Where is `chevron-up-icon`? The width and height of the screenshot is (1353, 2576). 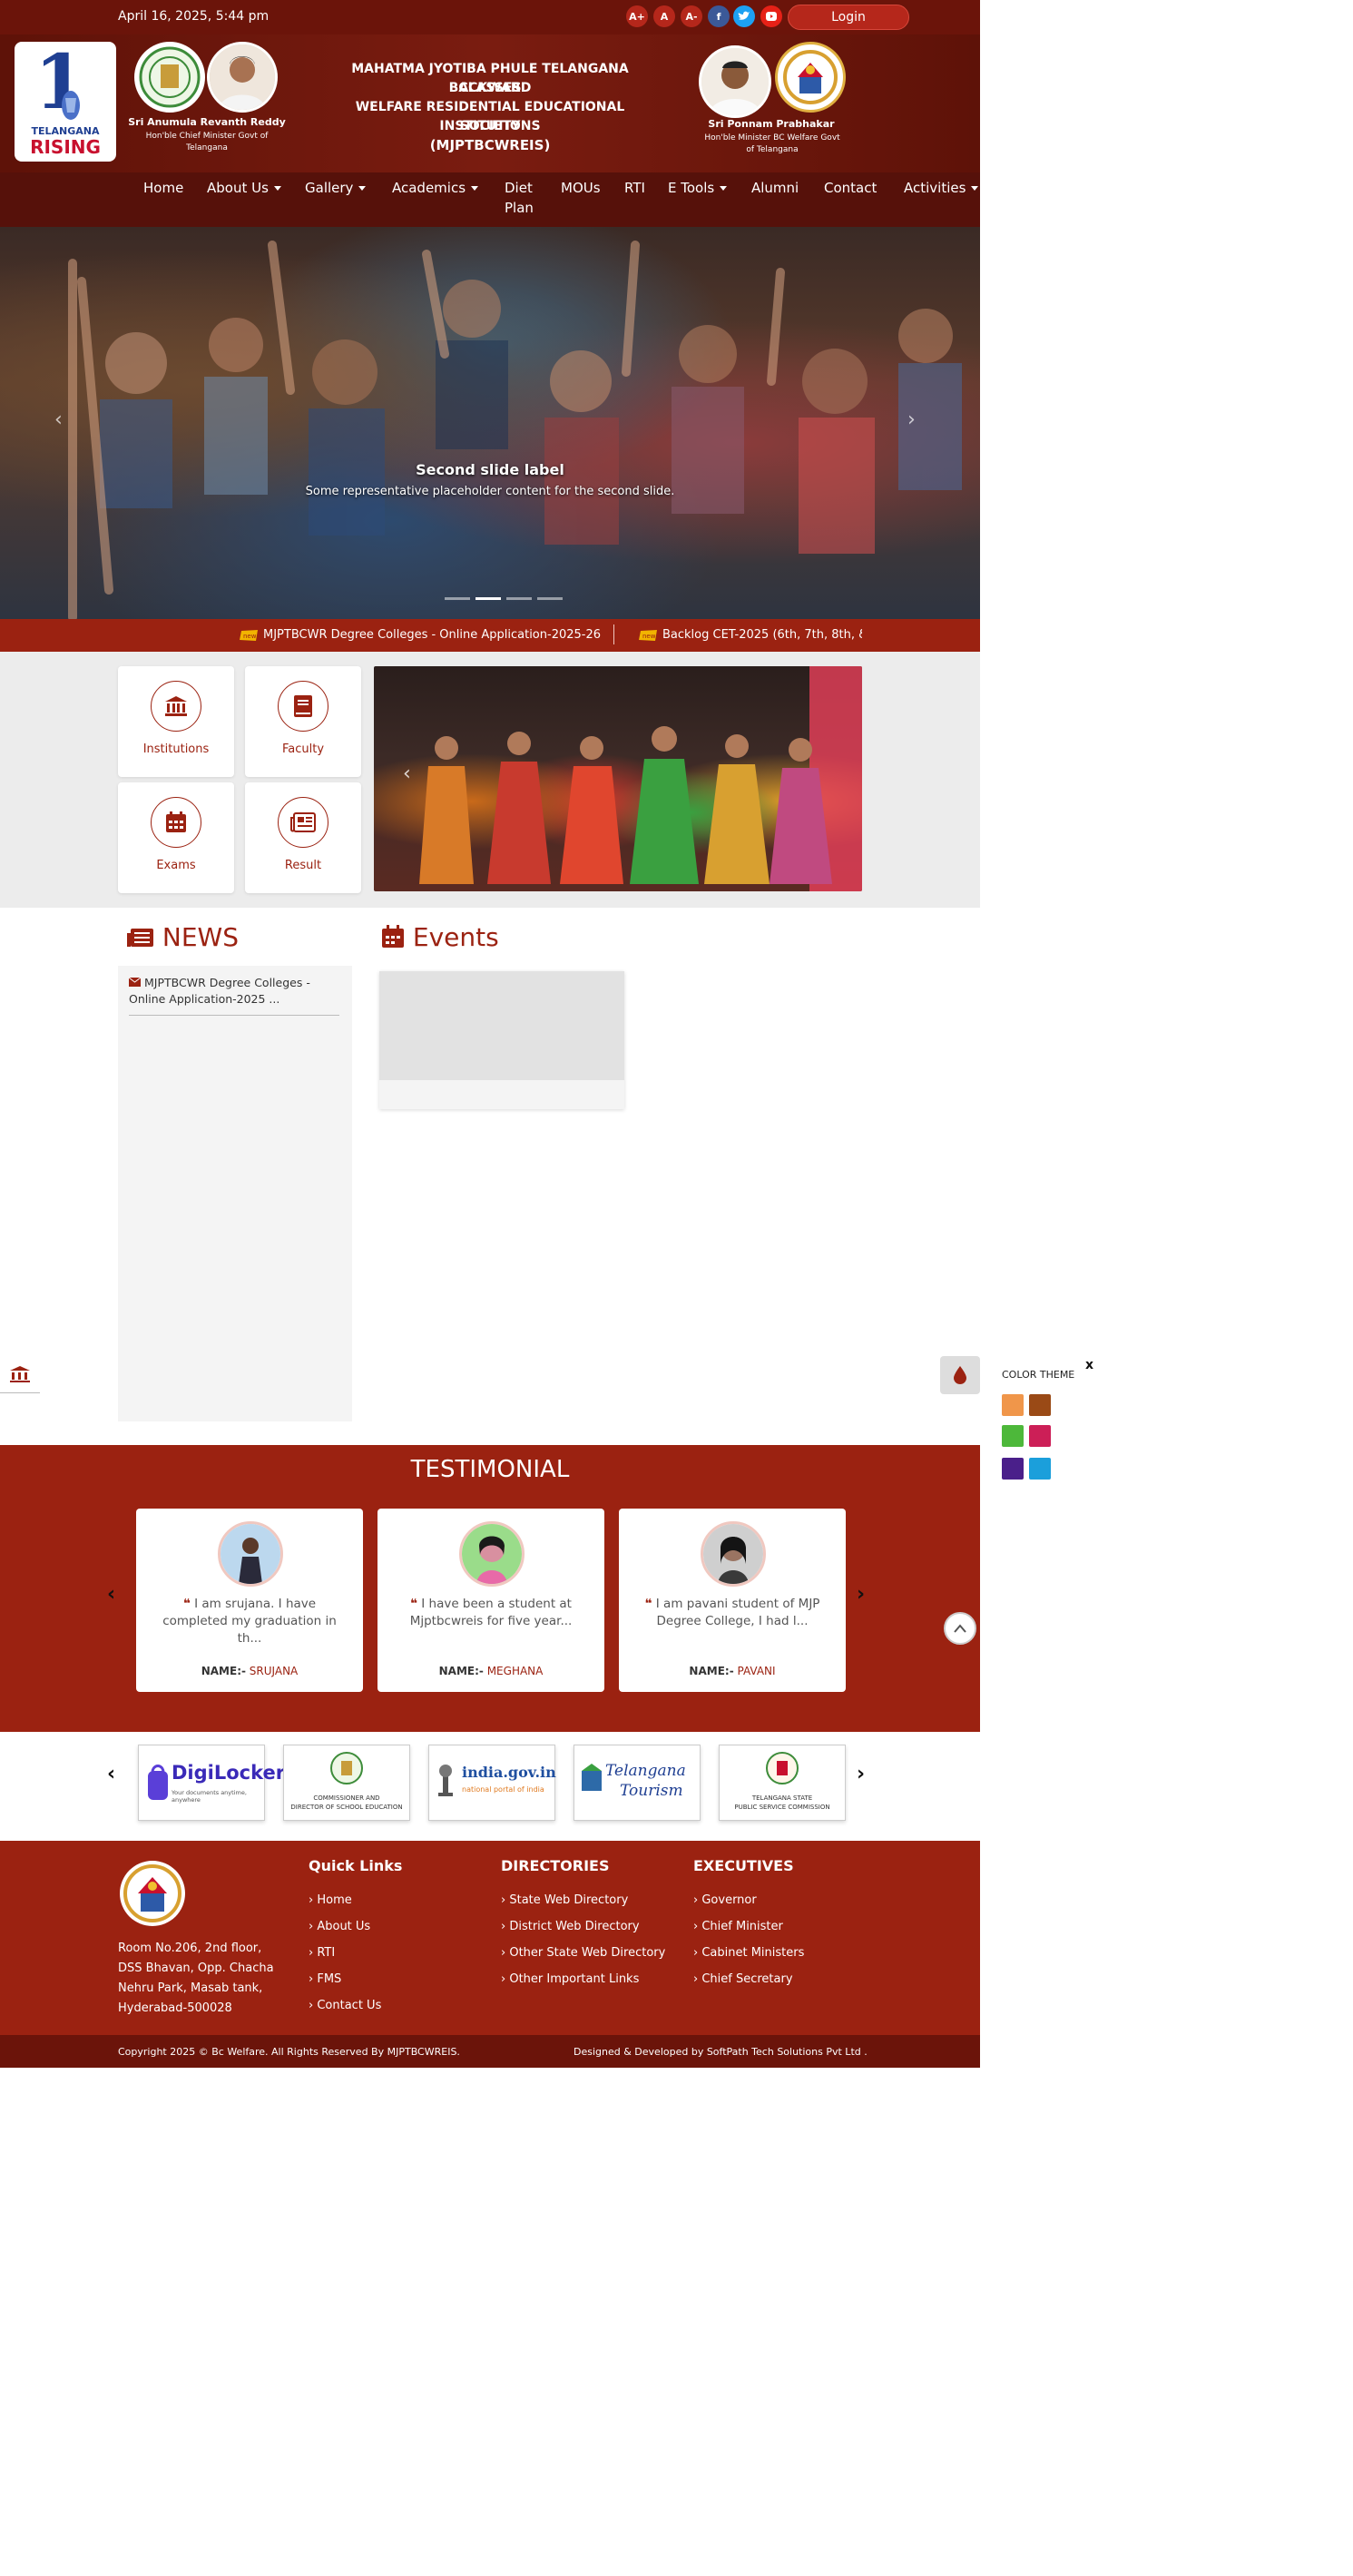 chevron-up-icon is located at coordinates (960, 1628).